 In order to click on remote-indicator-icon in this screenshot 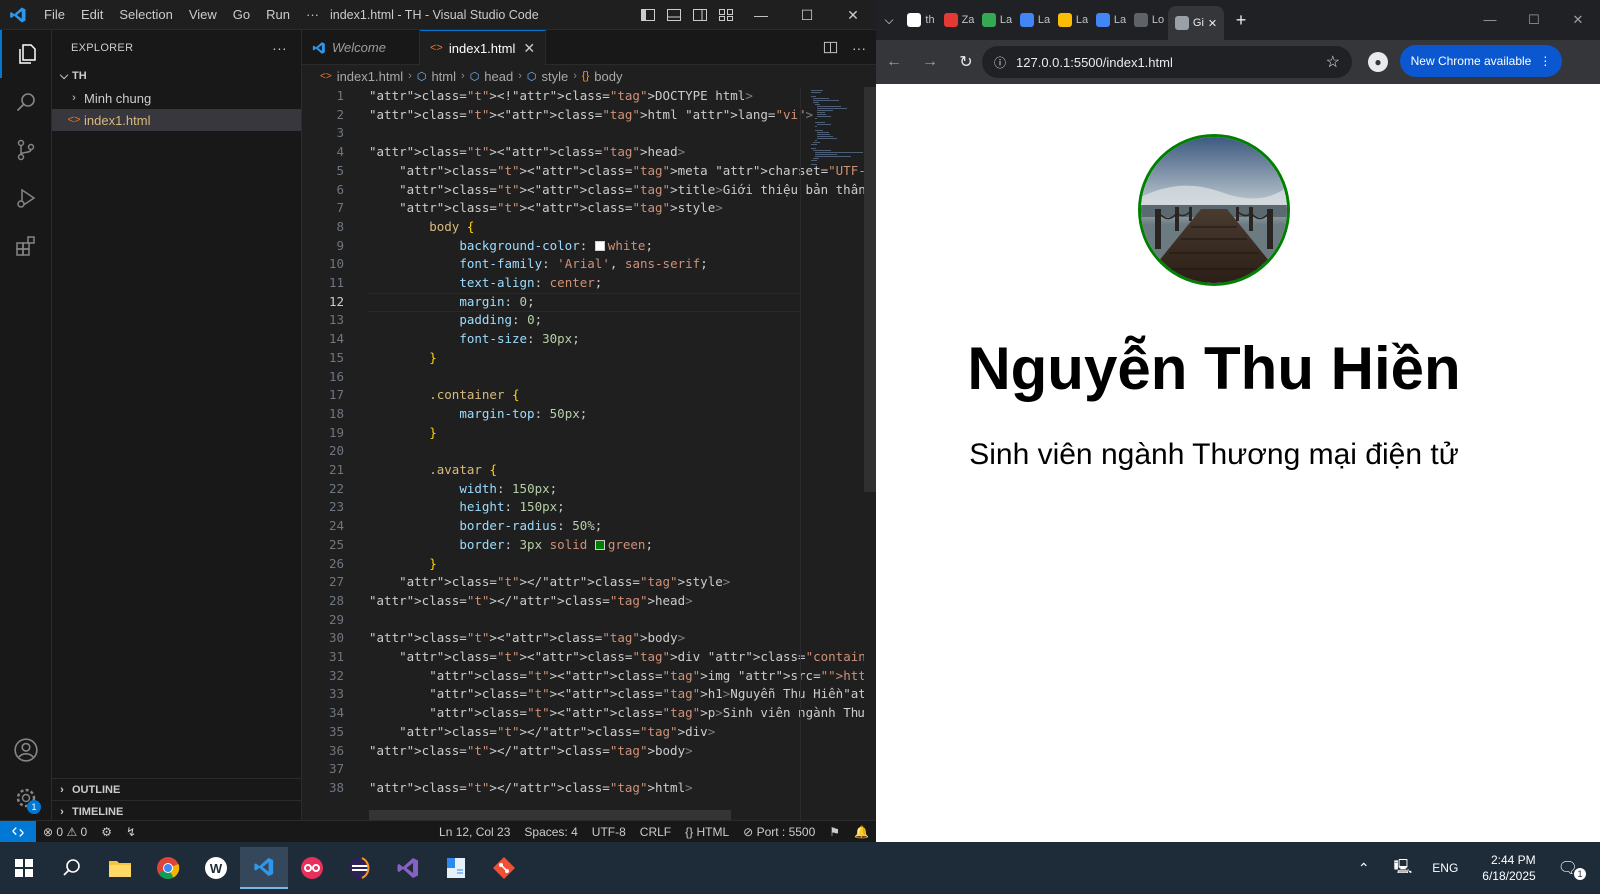, I will do `click(18, 831)`.